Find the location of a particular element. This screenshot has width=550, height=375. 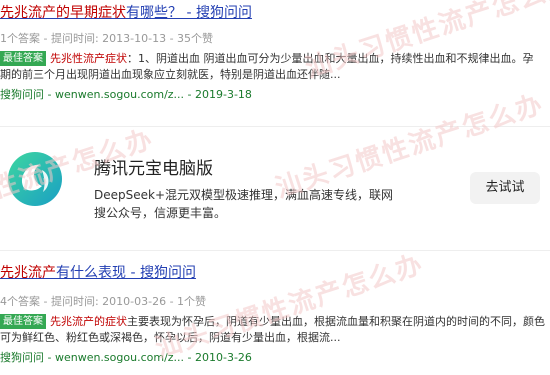

snippet-highlight: 先兆性流产症状 is located at coordinates (88, 58).